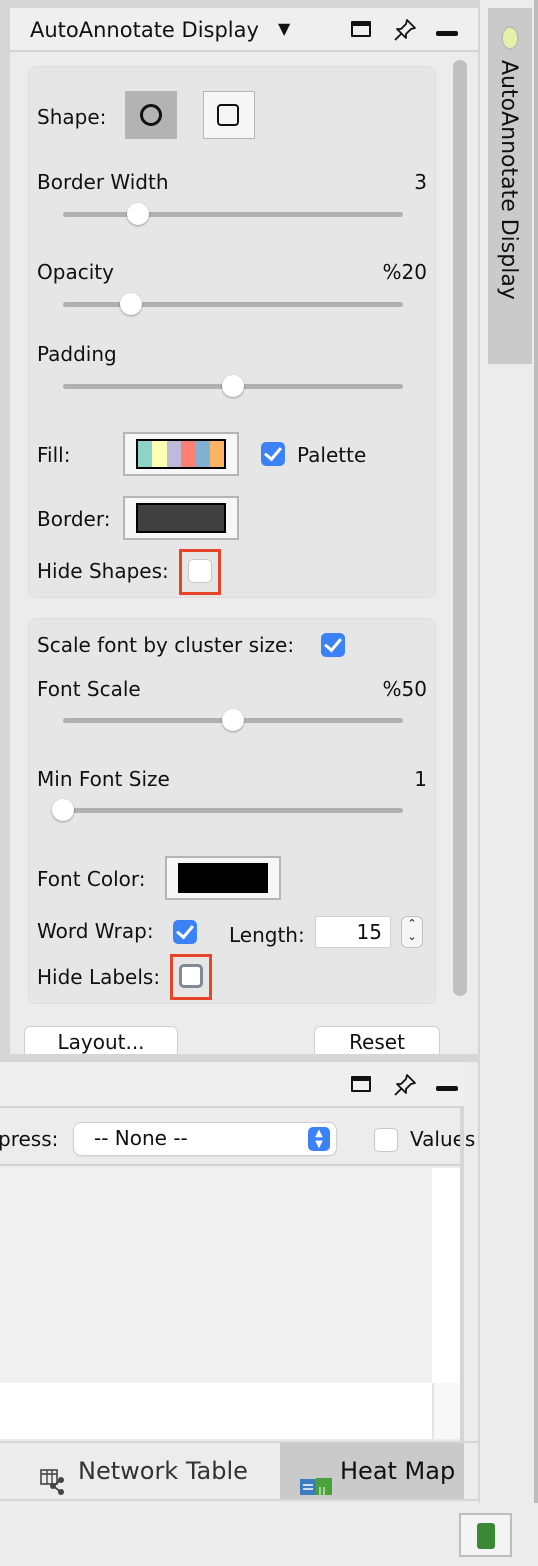  What do you see at coordinates (404, 689) in the screenshot?
I see `font-scale-value: %50` at bounding box center [404, 689].